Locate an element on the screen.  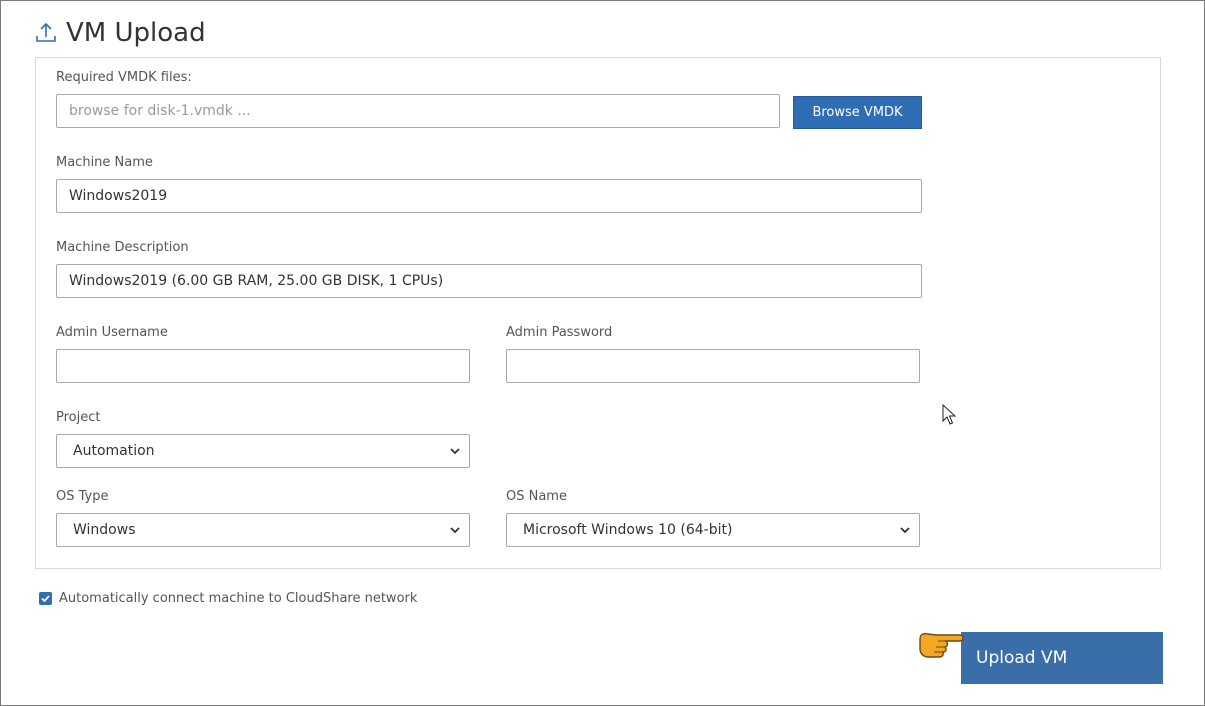
os-type-label: OS Type is located at coordinates (82, 496).